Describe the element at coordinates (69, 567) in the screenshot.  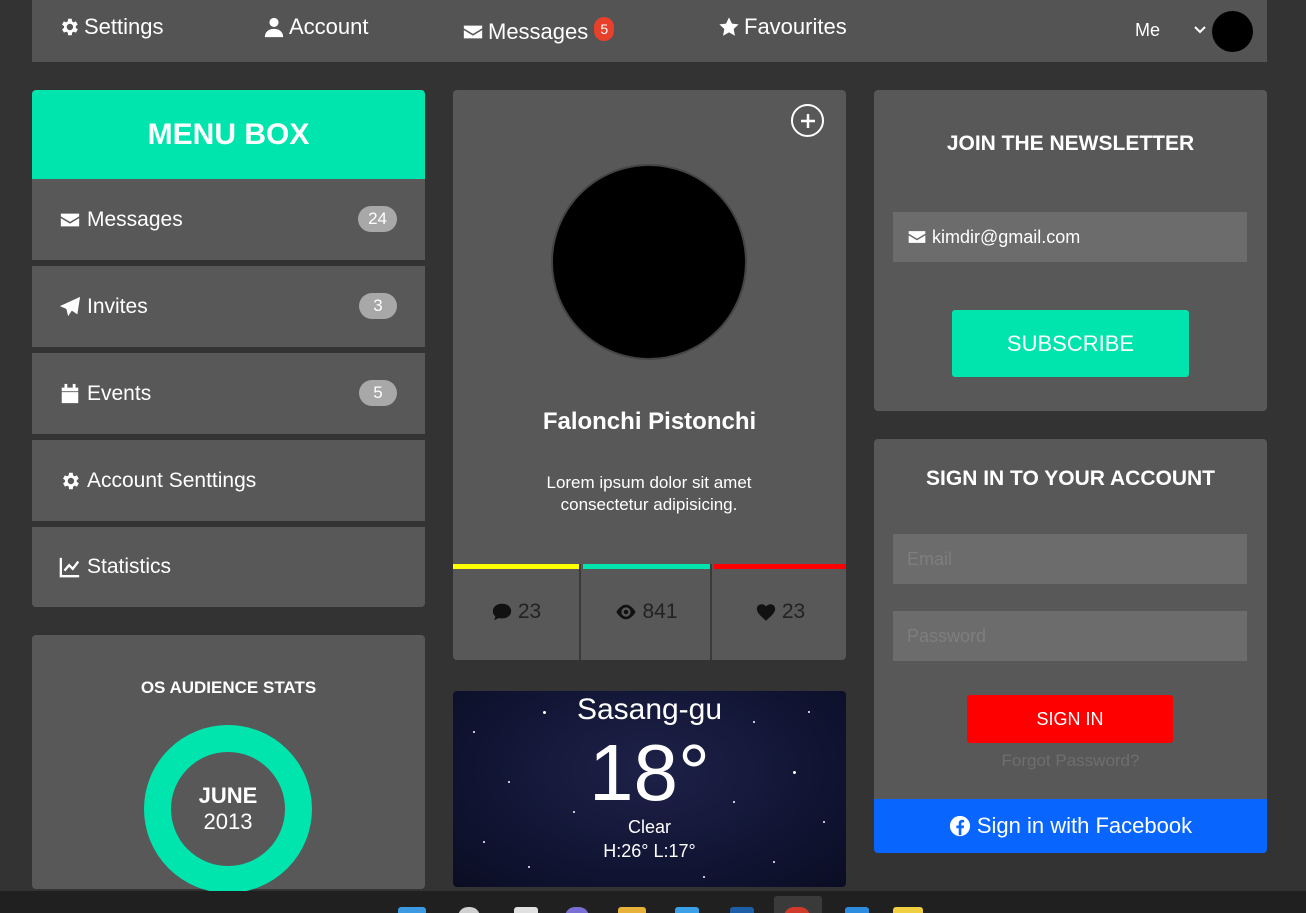
I see `line-chart-icon` at that location.